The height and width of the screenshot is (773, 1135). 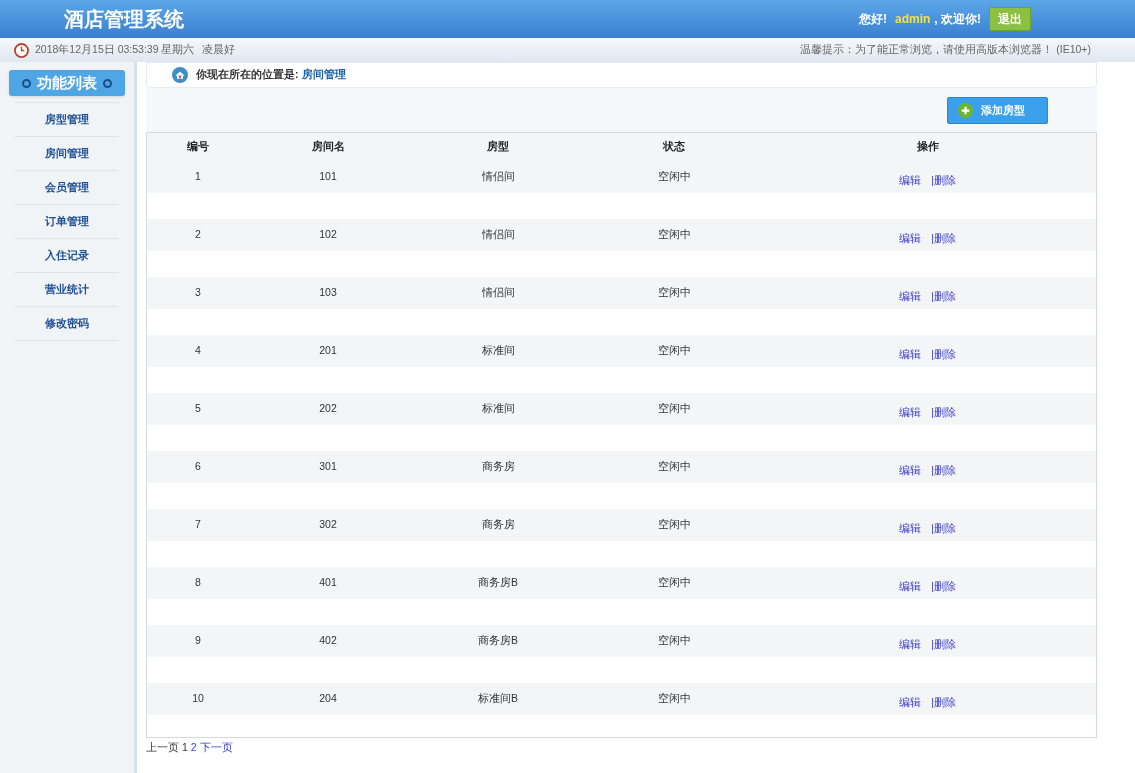 I want to click on table-cell-text: 5, so click(x=198, y=408).